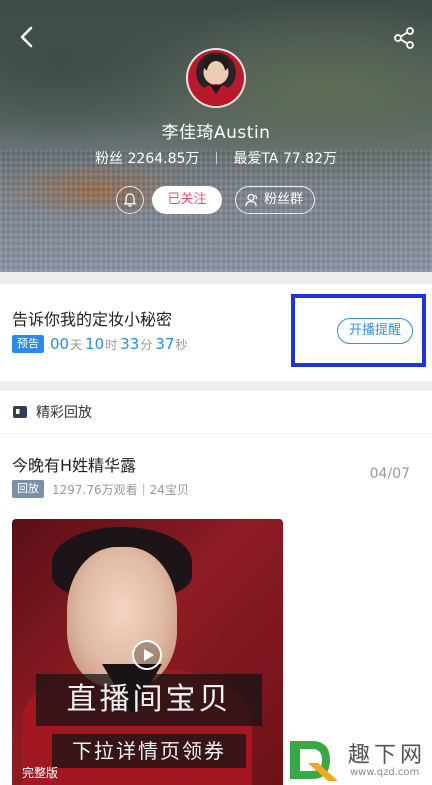 Image resolution: width=432 pixels, height=785 pixels. What do you see at coordinates (95, 344) in the screenshot?
I see `countdown-hours: 10` at bounding box center [95, 344].